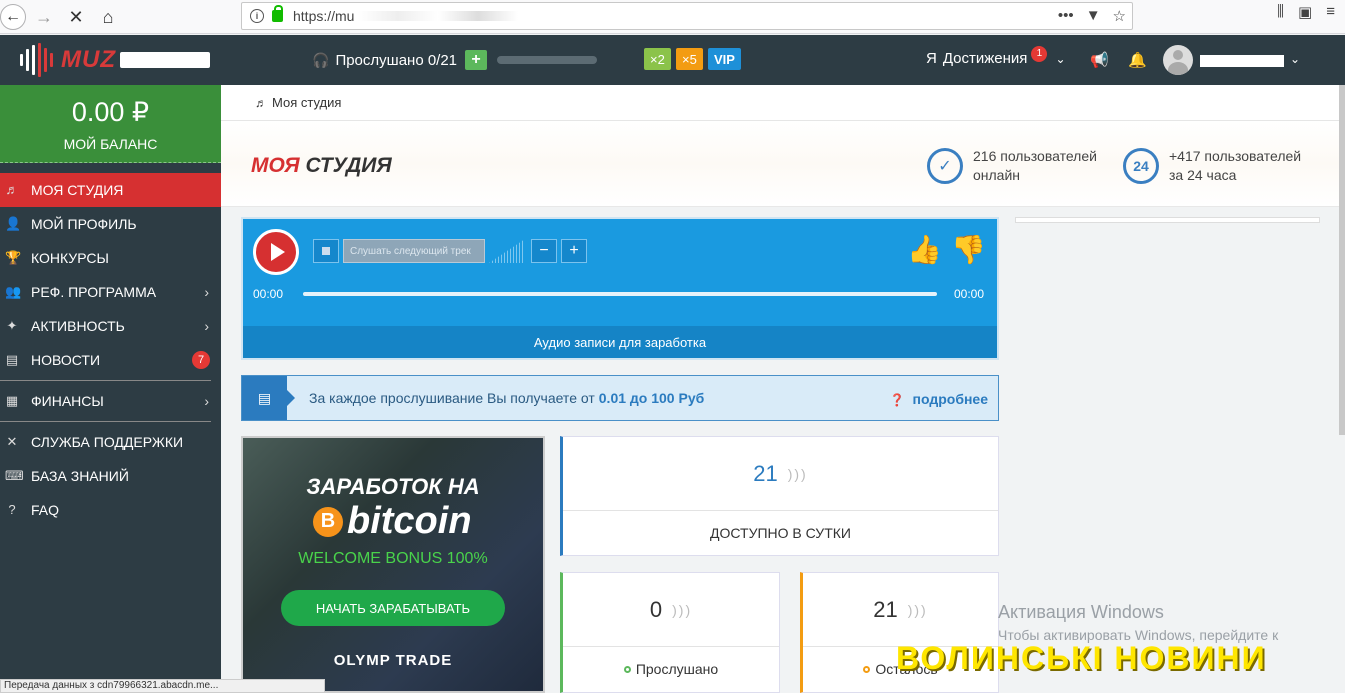 This screenshot has width=1345, height=693. Describe the element at coordinates (13, 17) in the screenshot. I see `back-arrow-icon: ←` at that location.